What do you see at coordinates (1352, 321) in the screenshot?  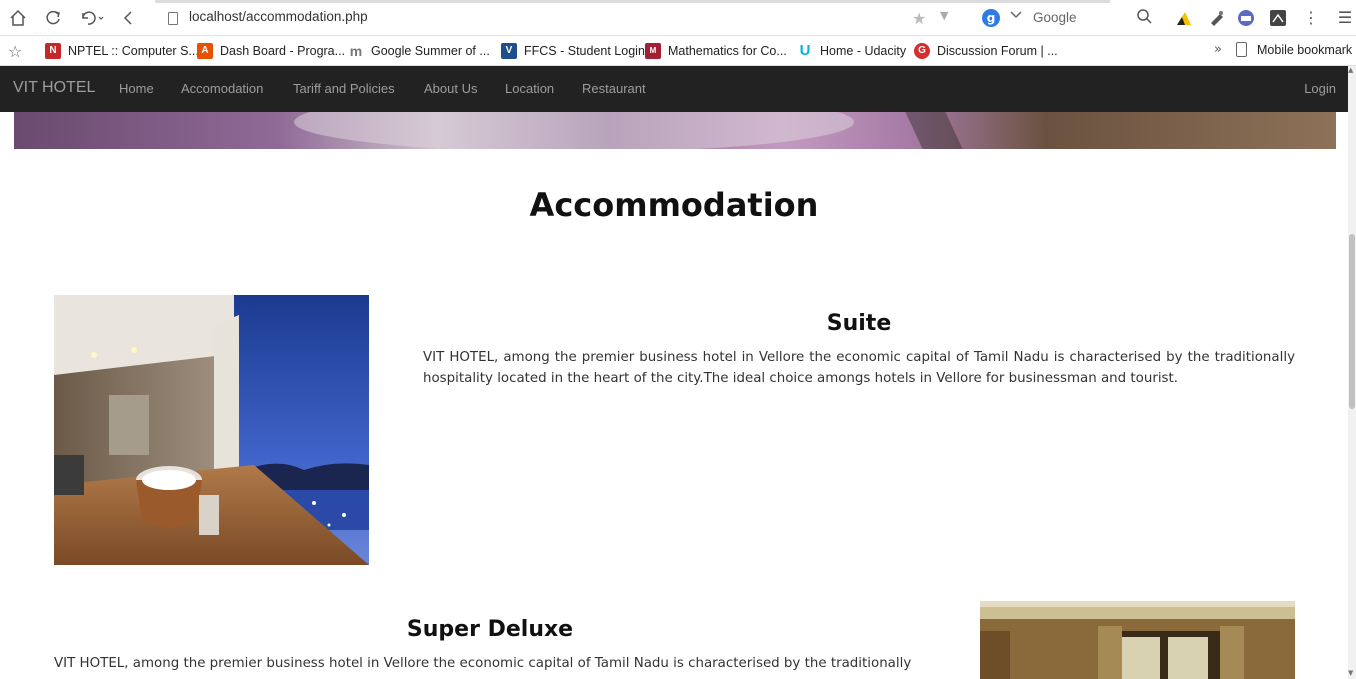 I see `scrollbar-thumb` at bounding box center [1352, 321].